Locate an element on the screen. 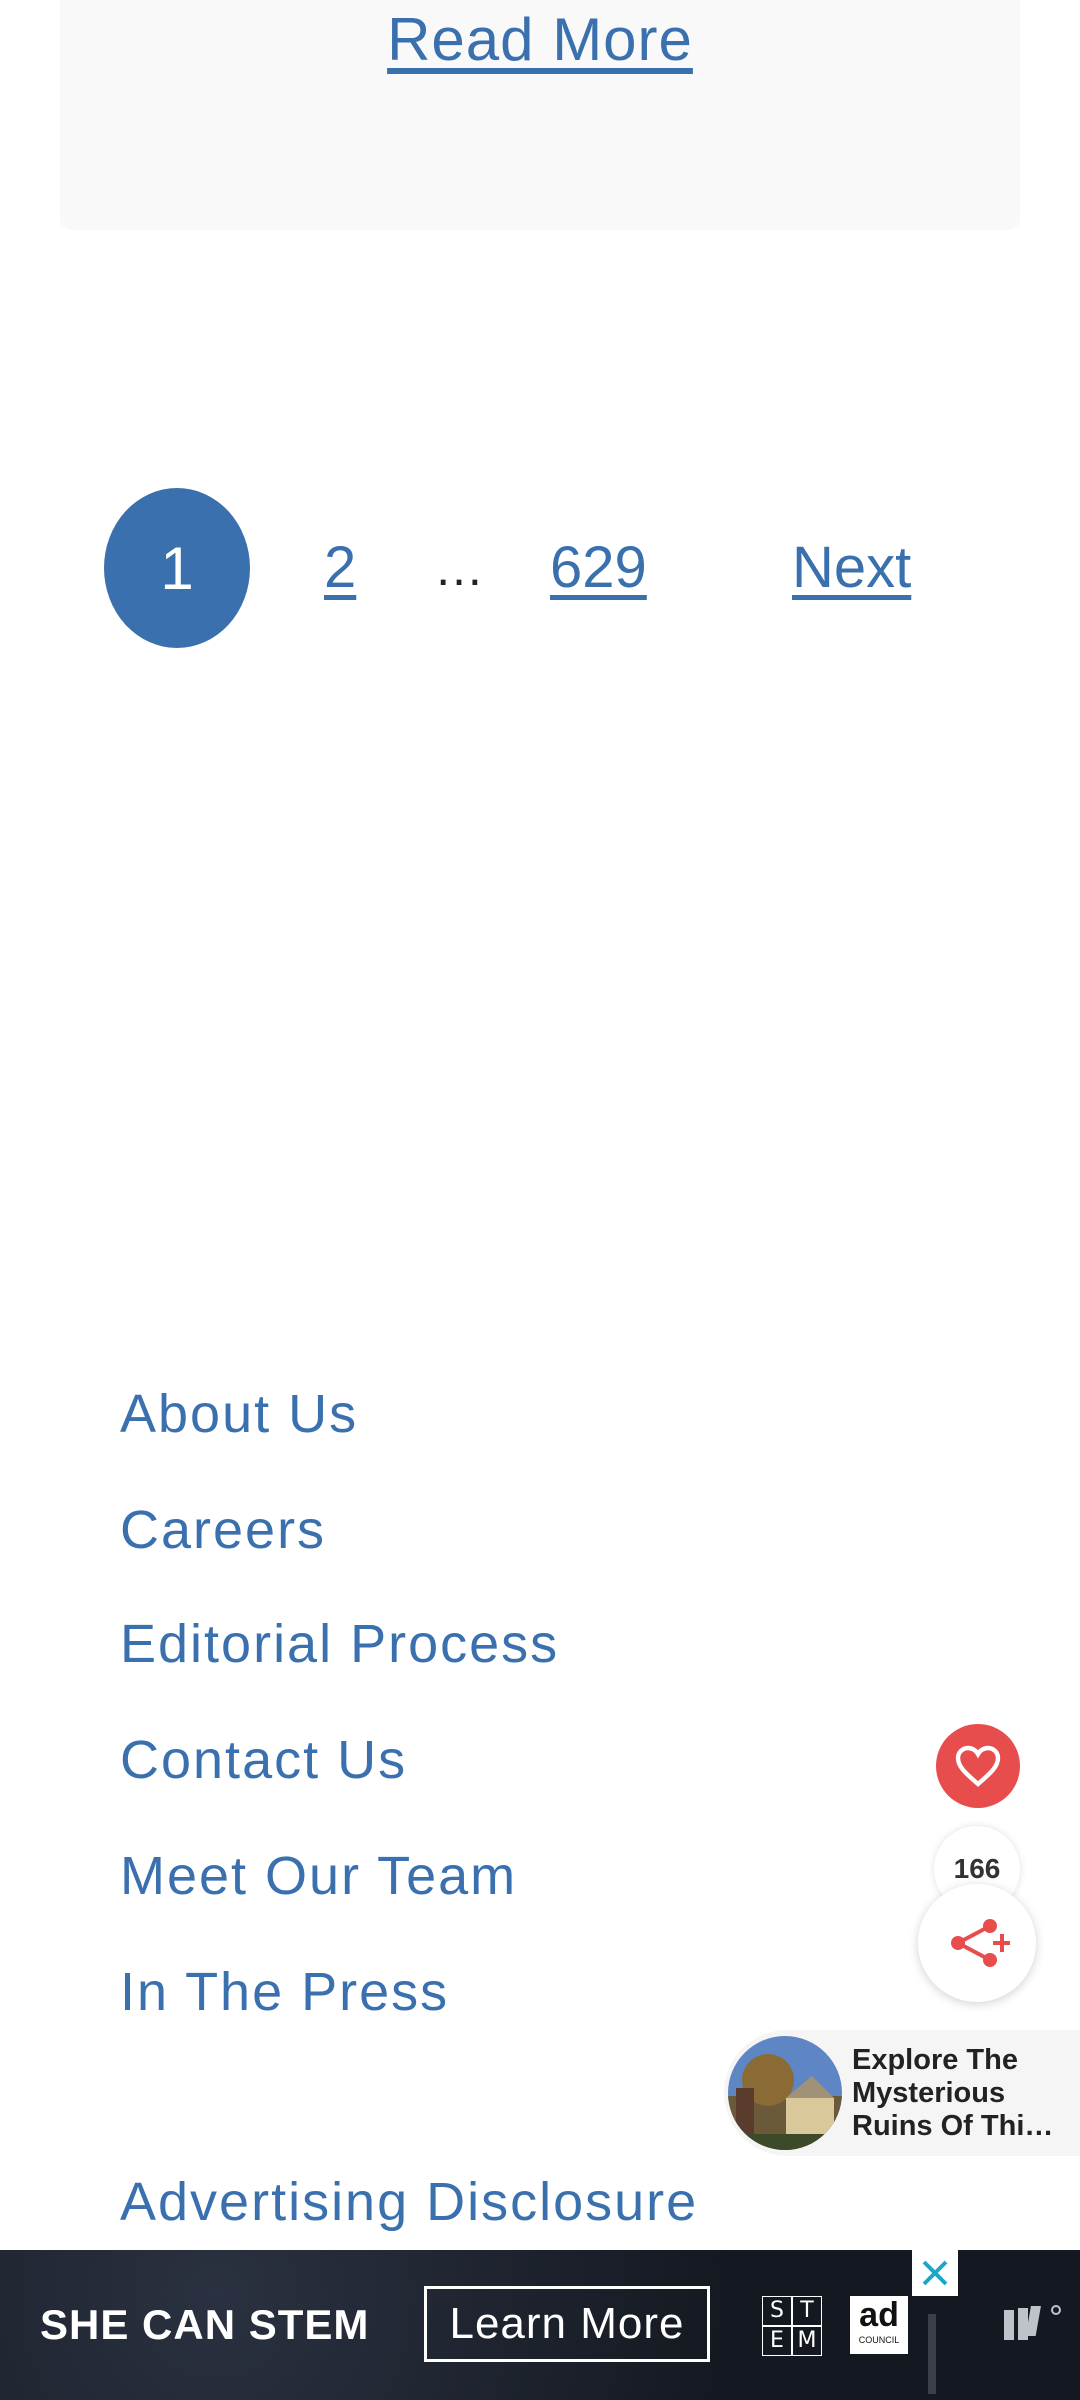 The image size is (1080, 2400). share-button is located at coordinates (977, 1943).